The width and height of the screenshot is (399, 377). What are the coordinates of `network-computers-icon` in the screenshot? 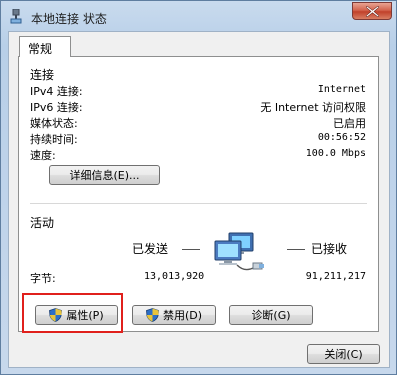 It's located at (237, 253).